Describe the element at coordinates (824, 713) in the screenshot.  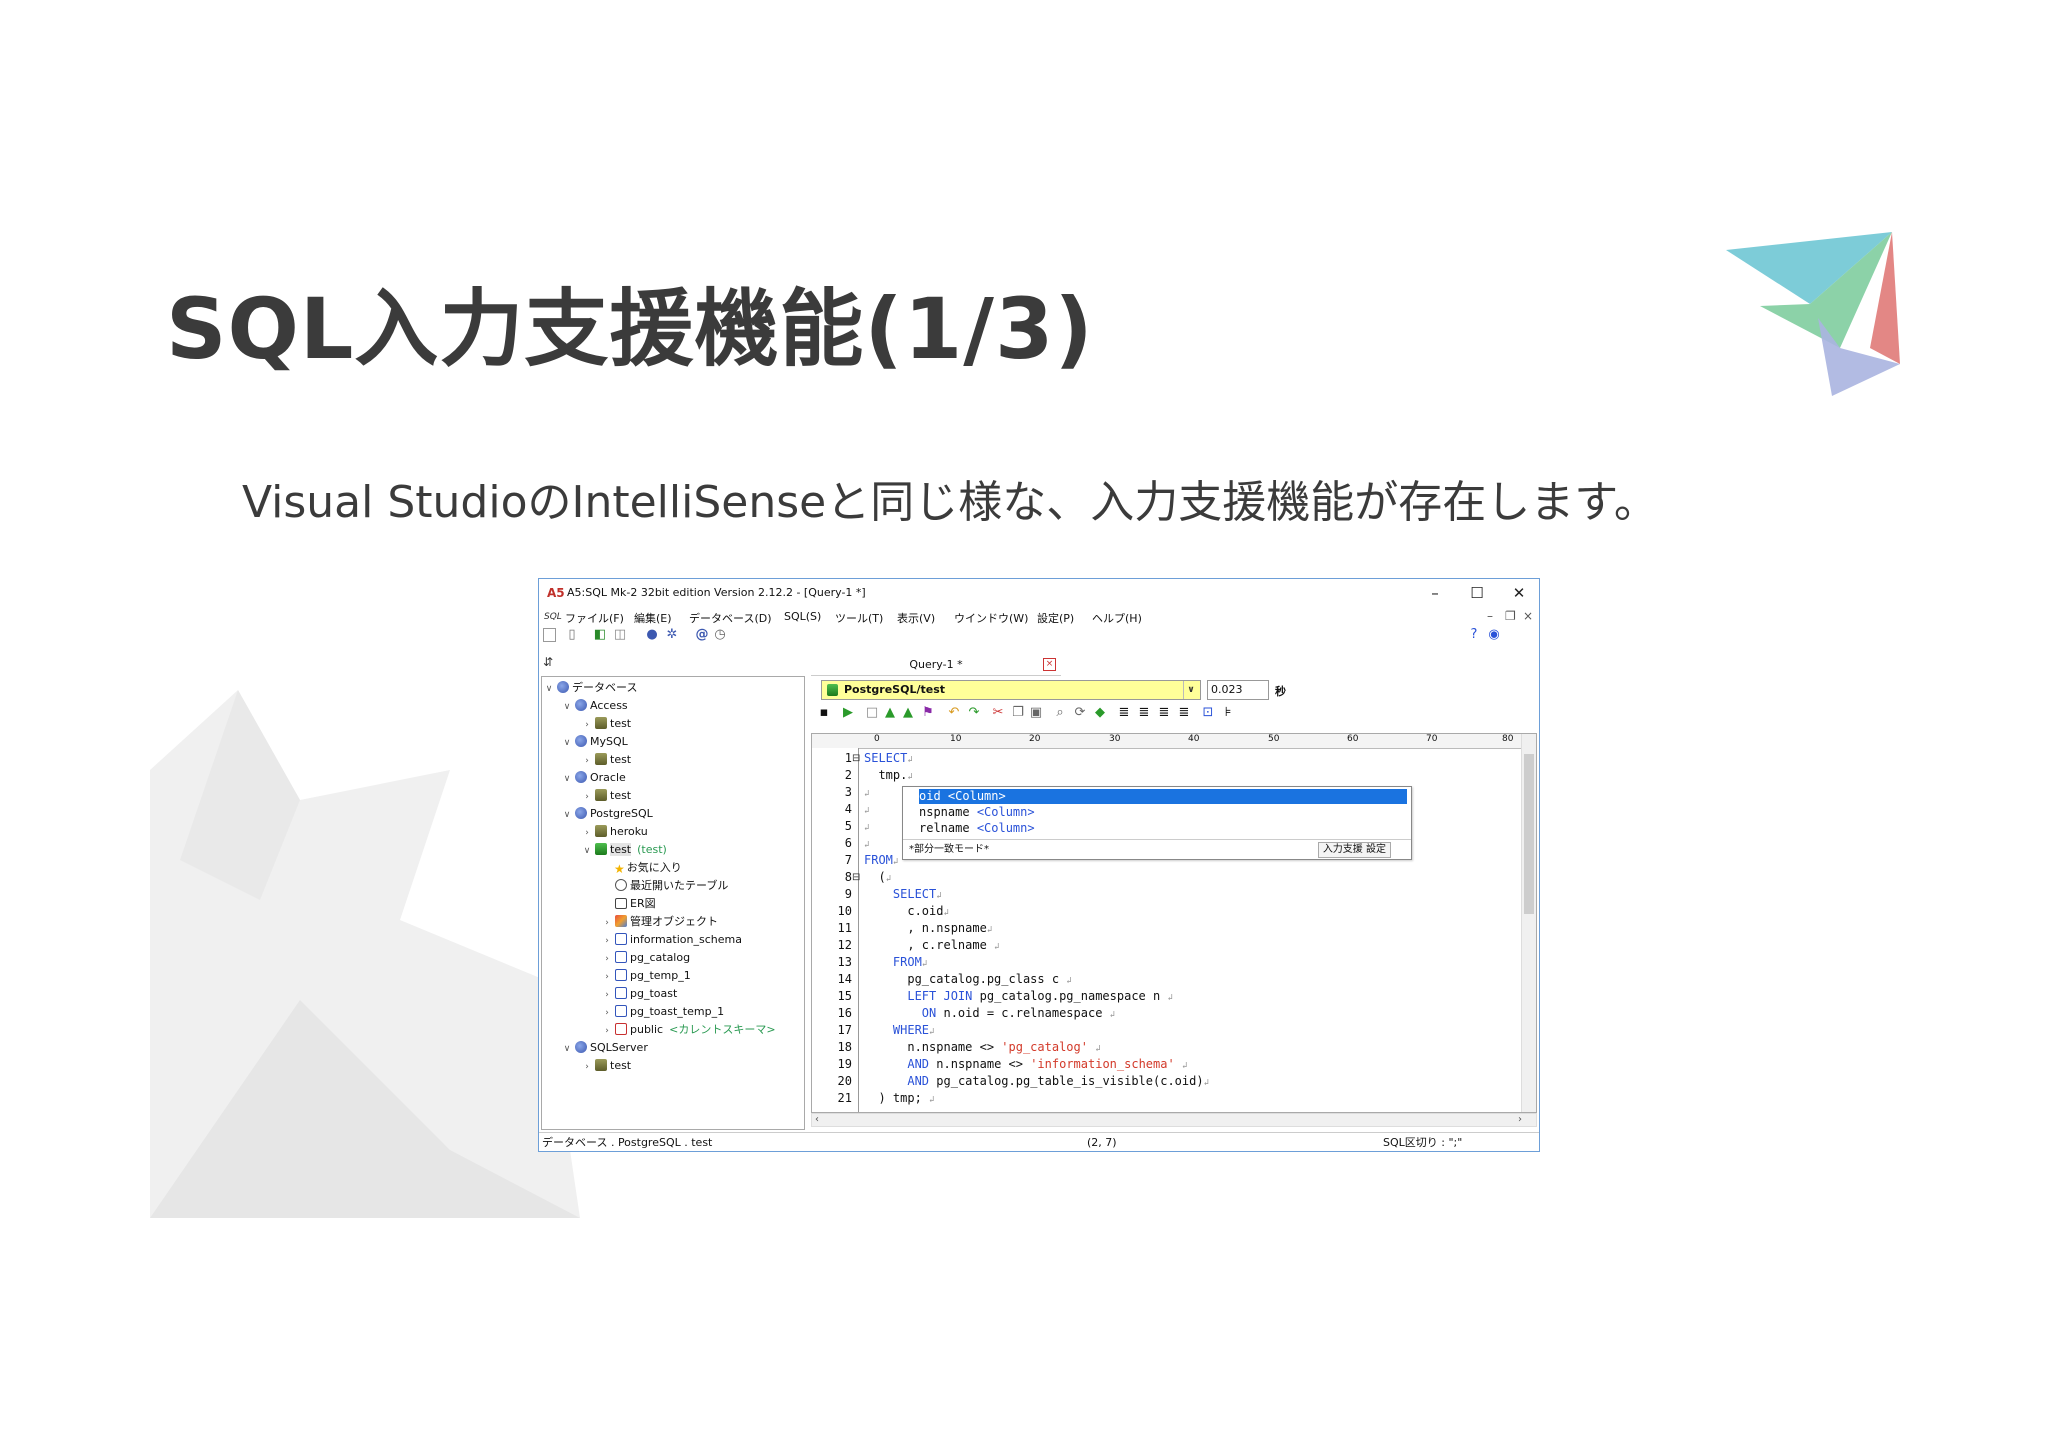
I see `save-icon: ▪` at that location.